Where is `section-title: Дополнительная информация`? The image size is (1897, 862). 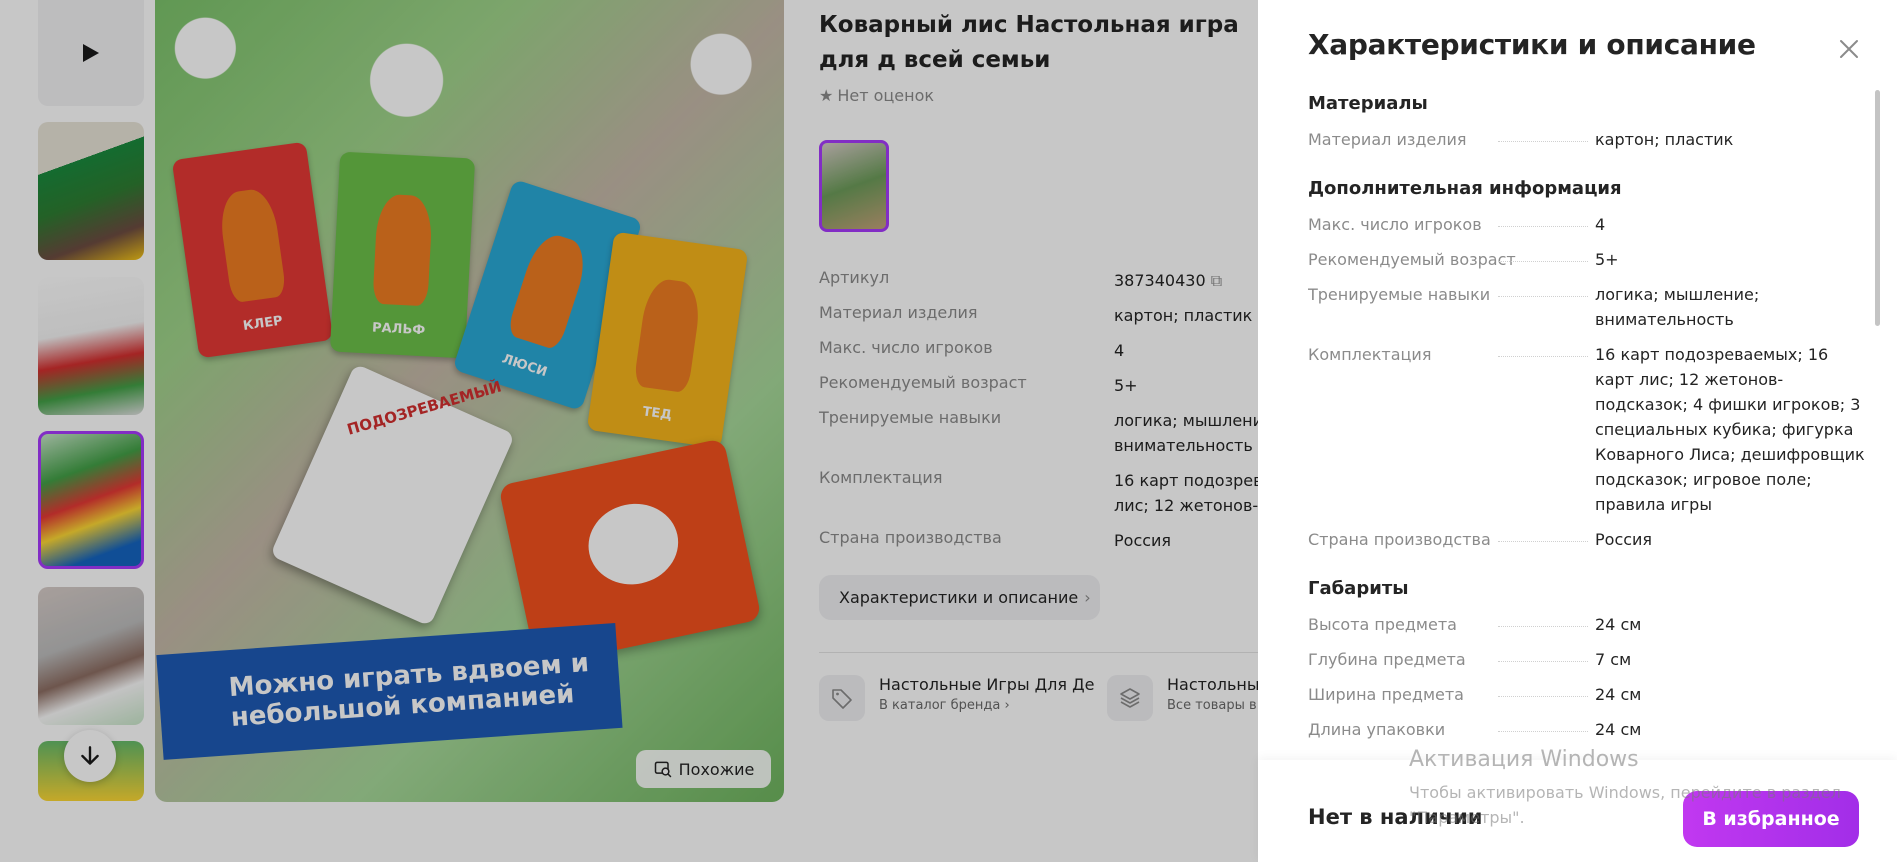 section-title: Дополнительная информация is located at coordinates (1465, 188).